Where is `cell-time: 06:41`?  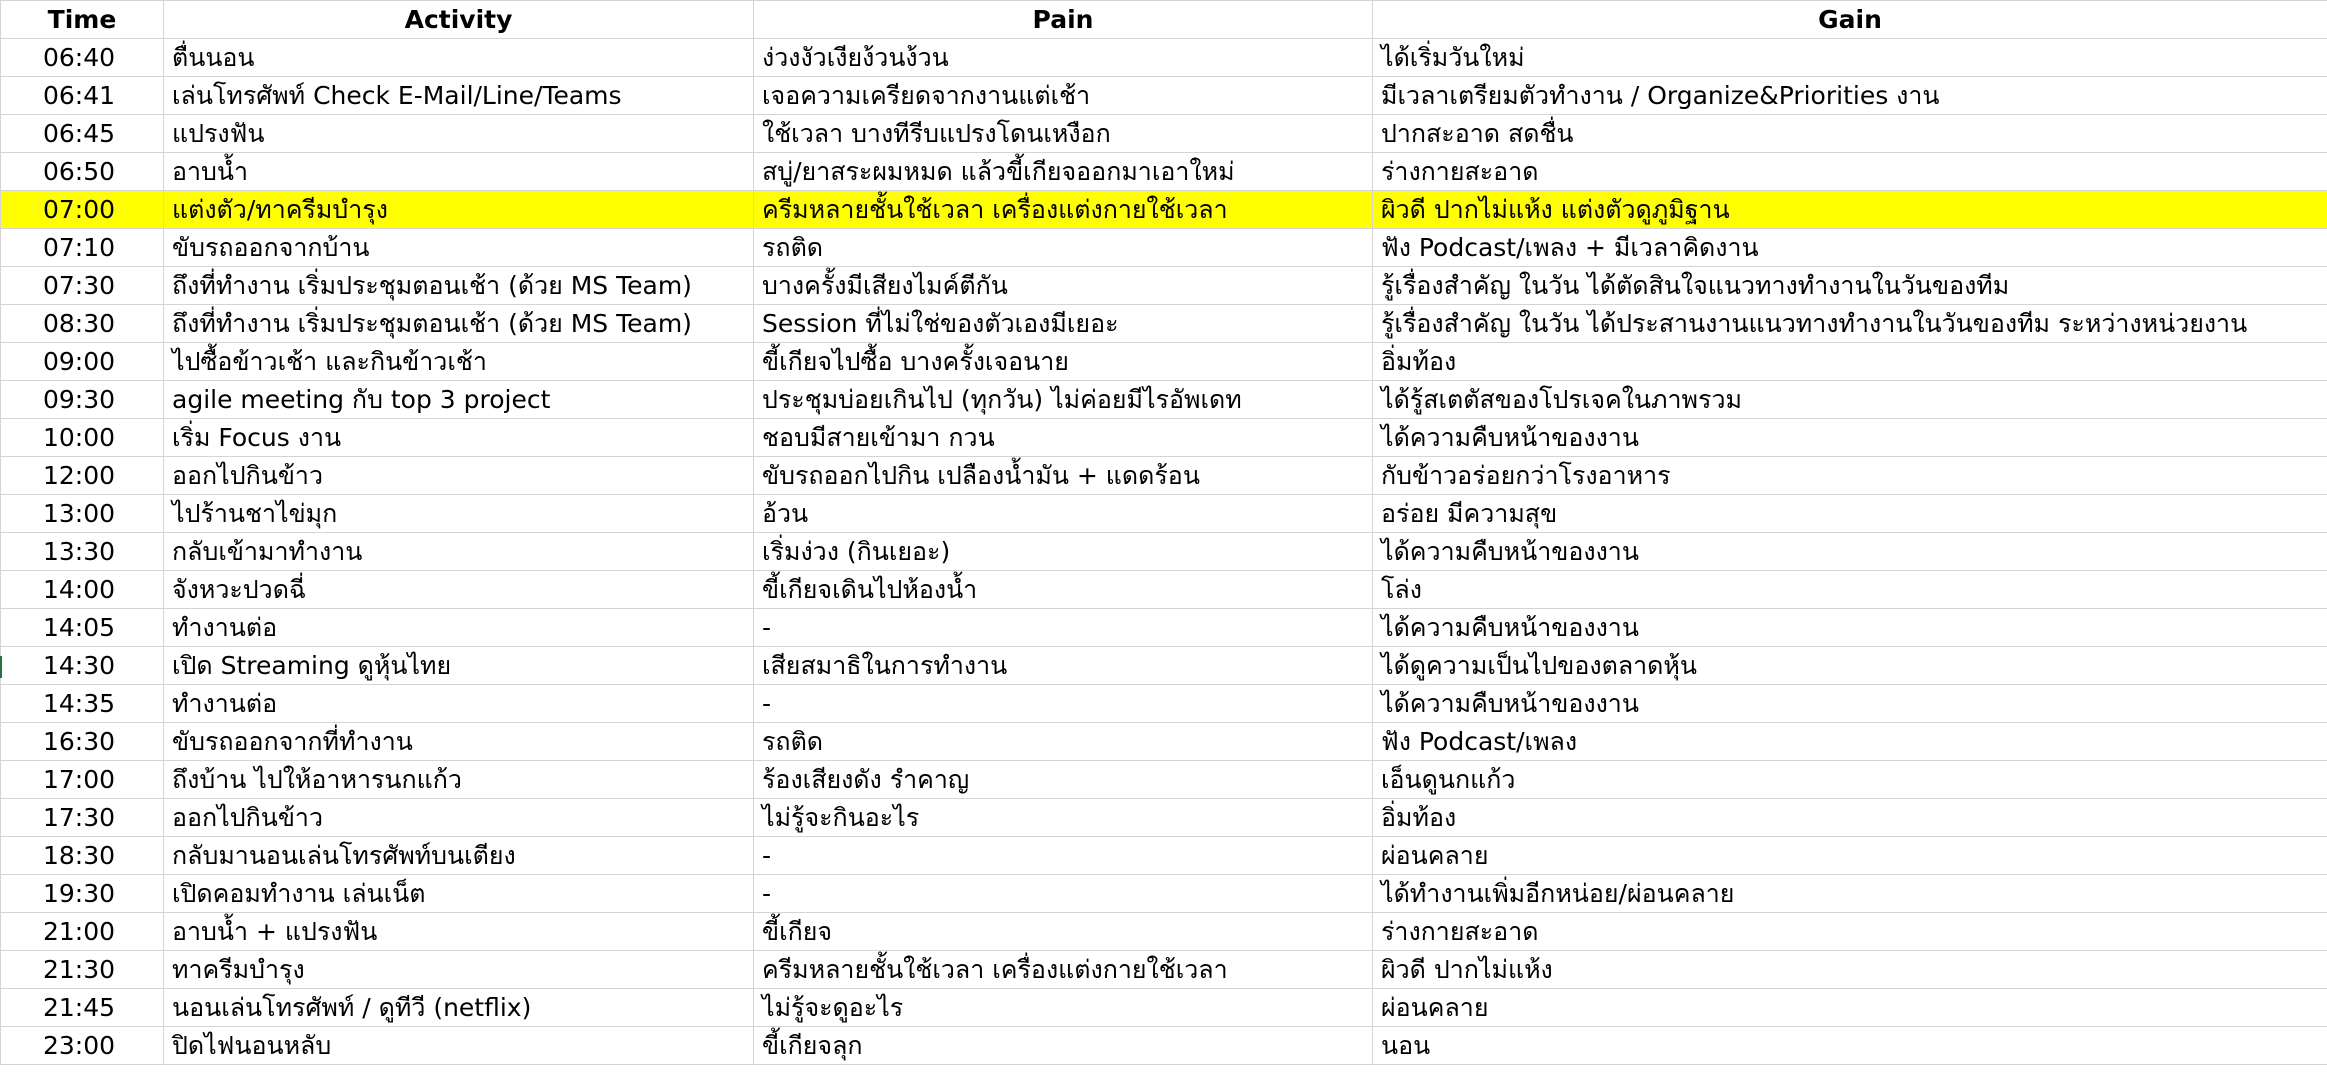
cell-time: 06:41 is located at coordinates (82, 95).